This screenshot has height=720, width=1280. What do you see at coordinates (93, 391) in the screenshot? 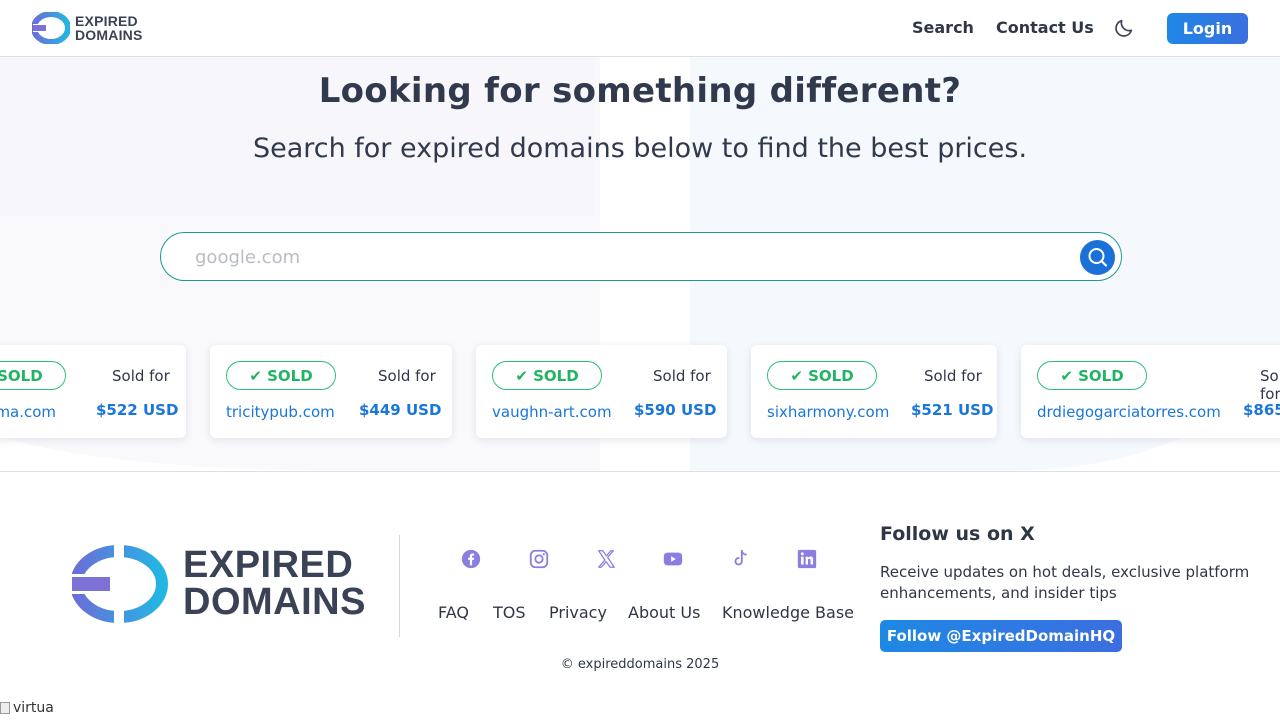
I see `sold-card: ✔ SOLD Sold for connma.com $522 USD` at bounding box center [93, 391].